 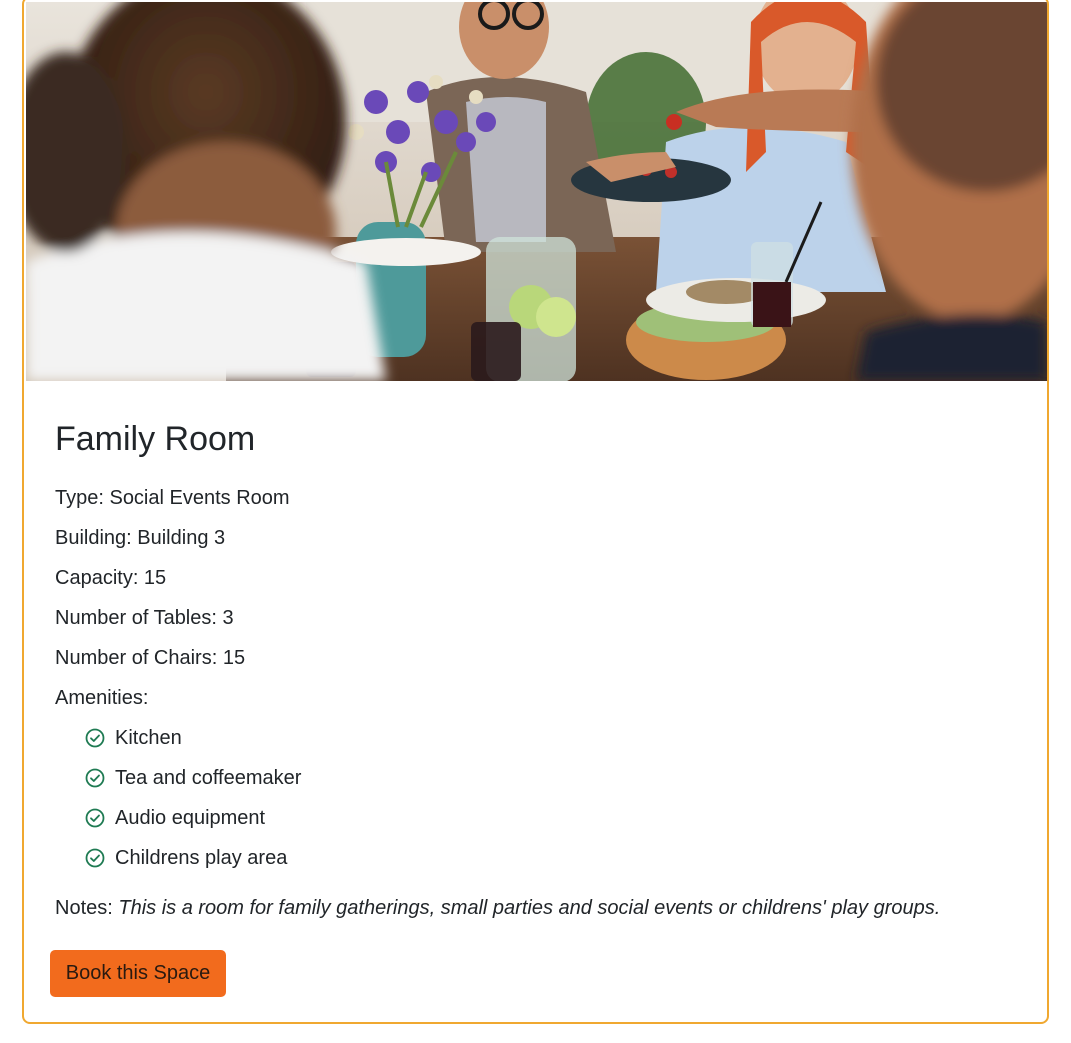 I want to click on amenity-label: Audio equipment, so click(x=190, y=818).